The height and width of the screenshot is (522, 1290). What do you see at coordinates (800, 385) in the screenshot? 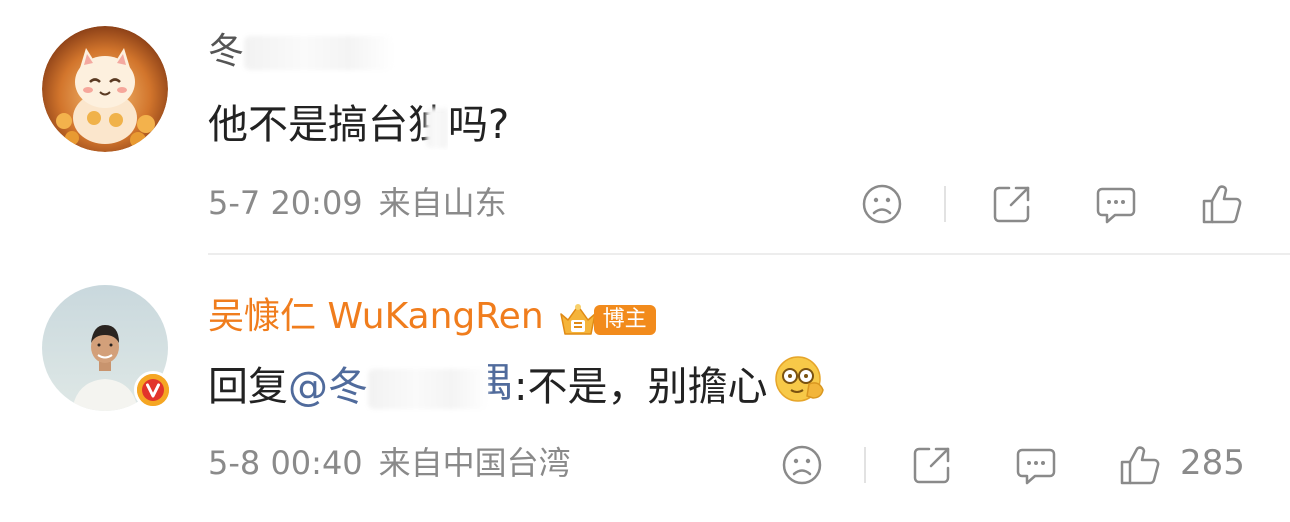
I see `facepalm-emoji-icon` at bounding box center [800, 385].